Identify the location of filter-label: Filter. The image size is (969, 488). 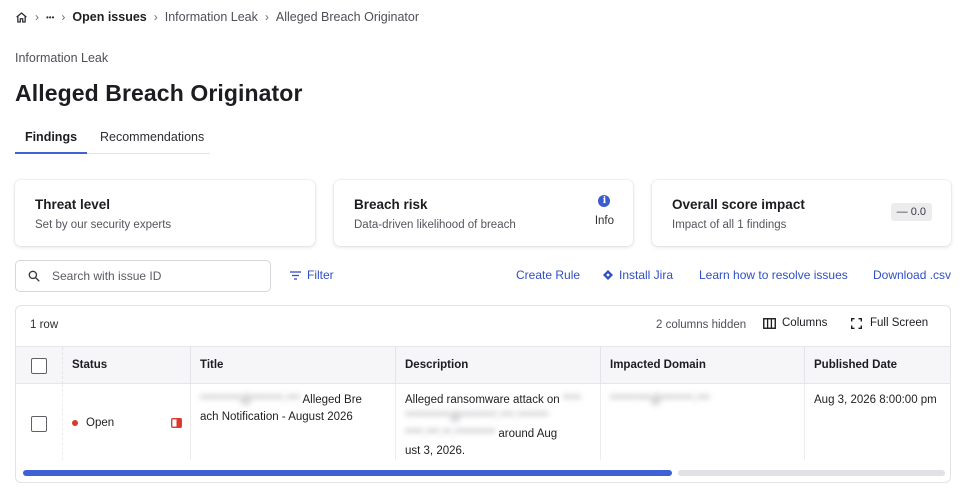
(320, 275).